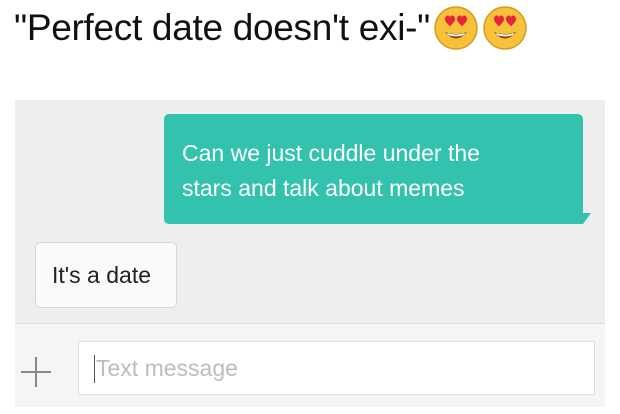 This screenshot has width=620, height=414. I want to click on caption-text: "Perfect date doesn't exi-", so click(222, 27).